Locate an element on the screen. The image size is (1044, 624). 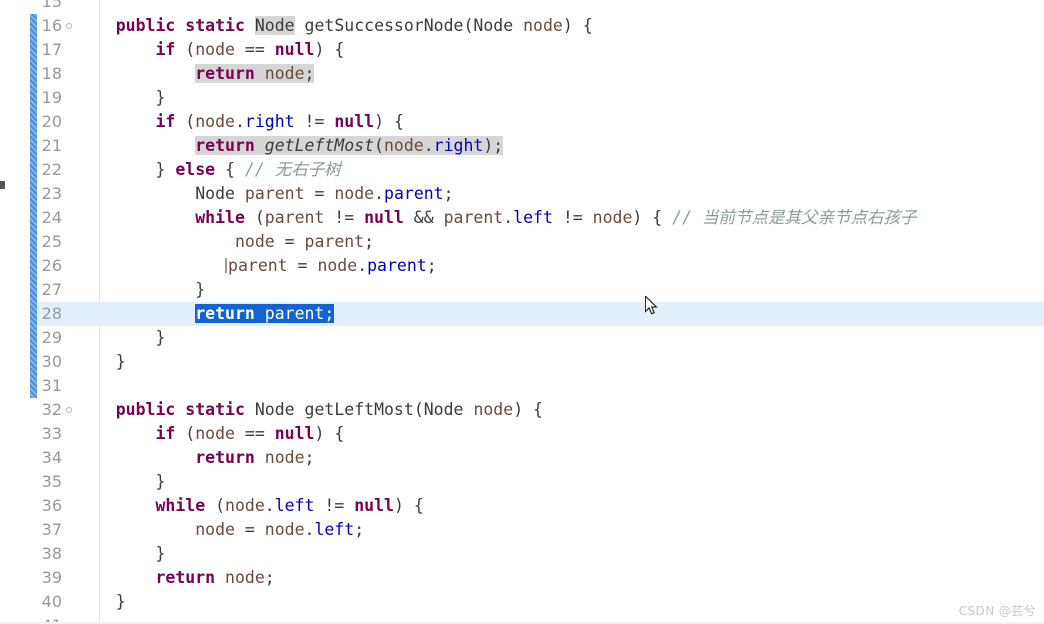
line-number: 18 is located at coordinates (31, 74).